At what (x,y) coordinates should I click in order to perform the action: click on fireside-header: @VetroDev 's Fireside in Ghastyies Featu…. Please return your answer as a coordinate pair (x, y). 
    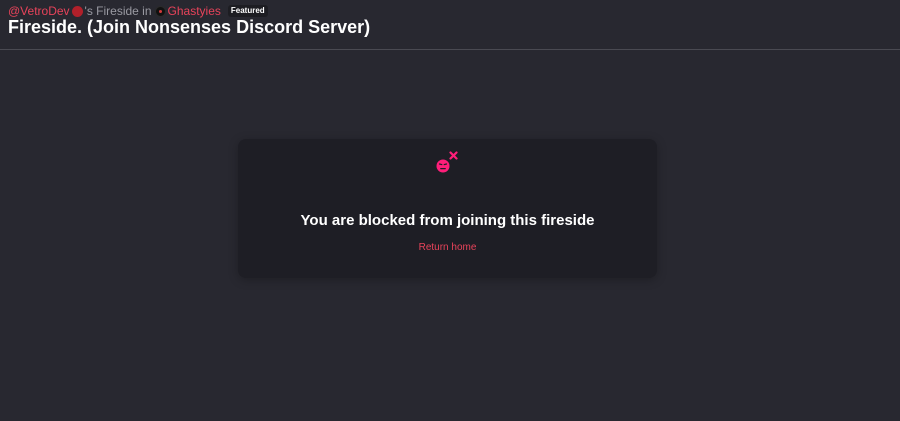
    Looking at the image, I should click on (450, 25).